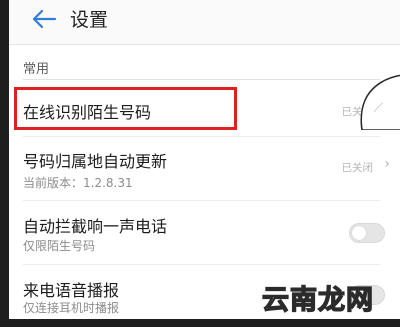 The height and width of the screenshot is (327, 400). What do you see at coordinates (95, 226) in the screenshot?
I see `setting-title: 自动拦截响一声电话` at bounding box center [95, 226].